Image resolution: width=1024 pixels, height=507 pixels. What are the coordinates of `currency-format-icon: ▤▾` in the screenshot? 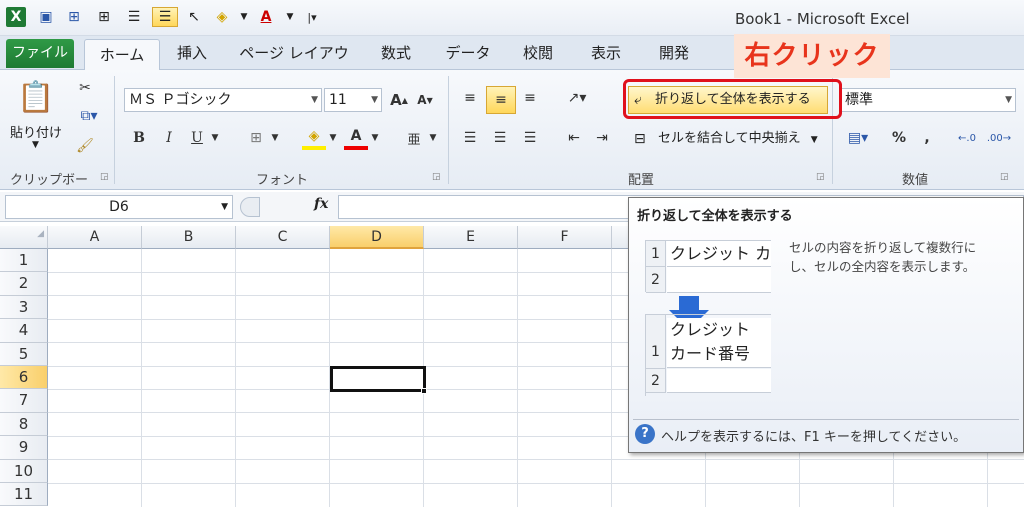 It's located at (858, 138).